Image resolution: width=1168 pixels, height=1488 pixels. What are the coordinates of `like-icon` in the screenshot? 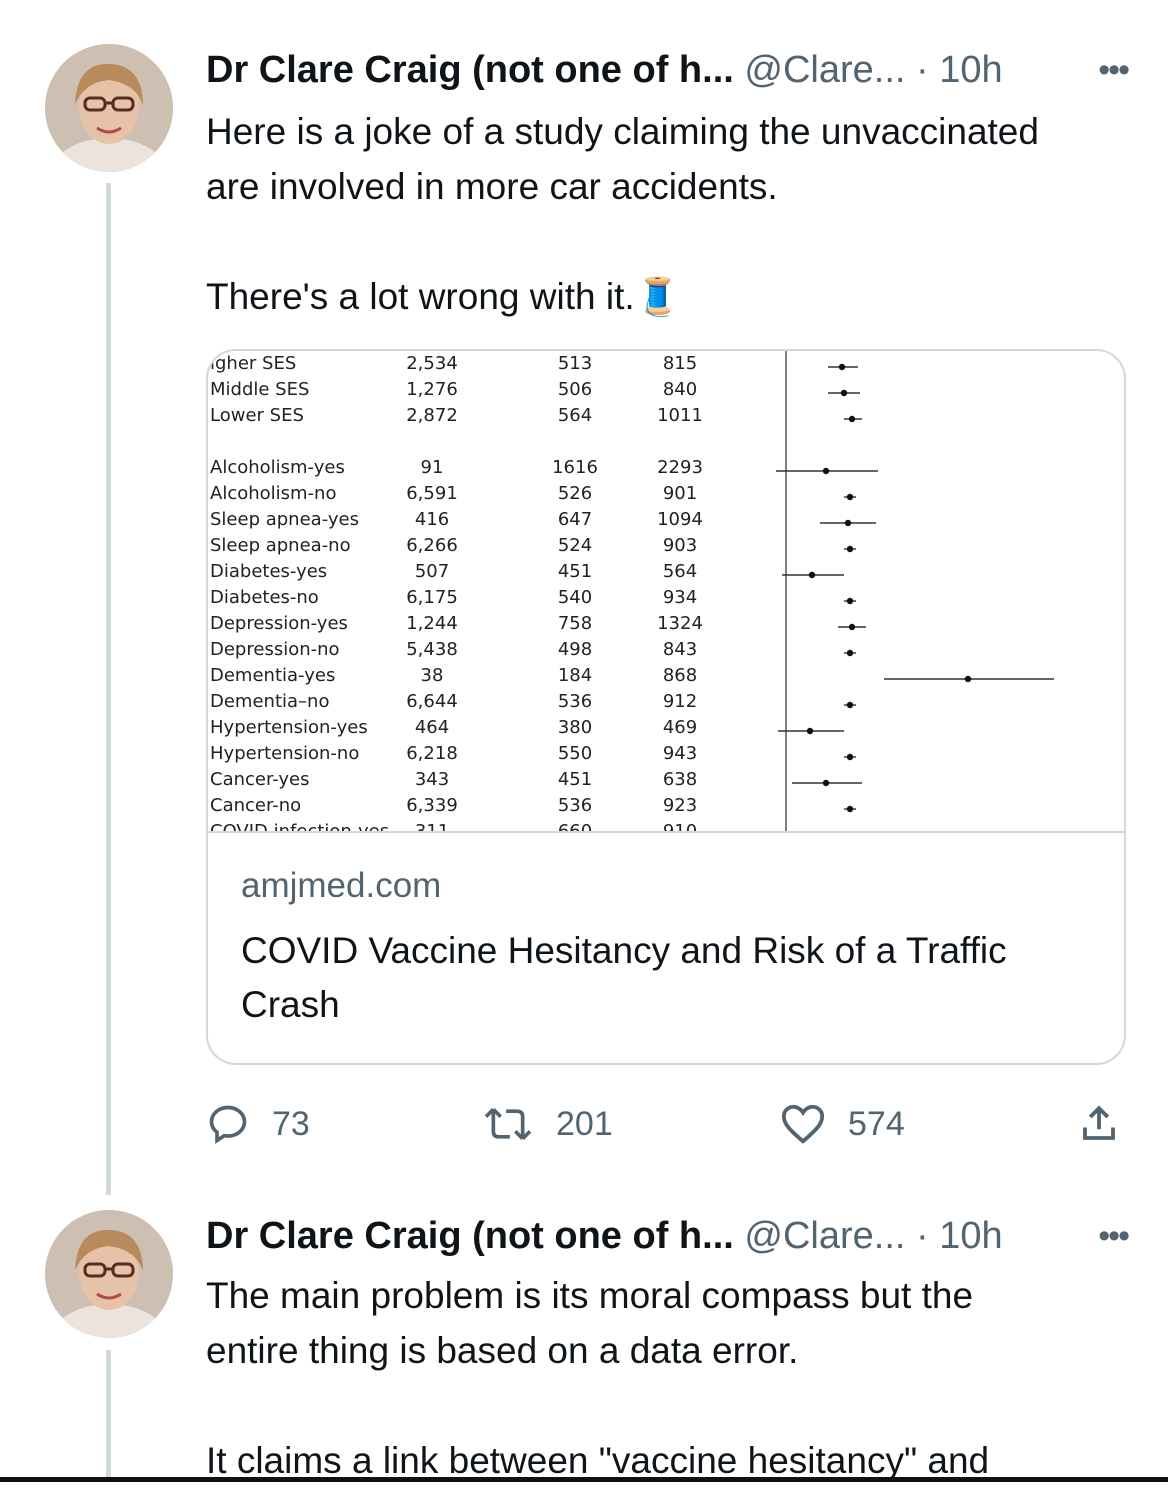 It's located at (803, 1124).